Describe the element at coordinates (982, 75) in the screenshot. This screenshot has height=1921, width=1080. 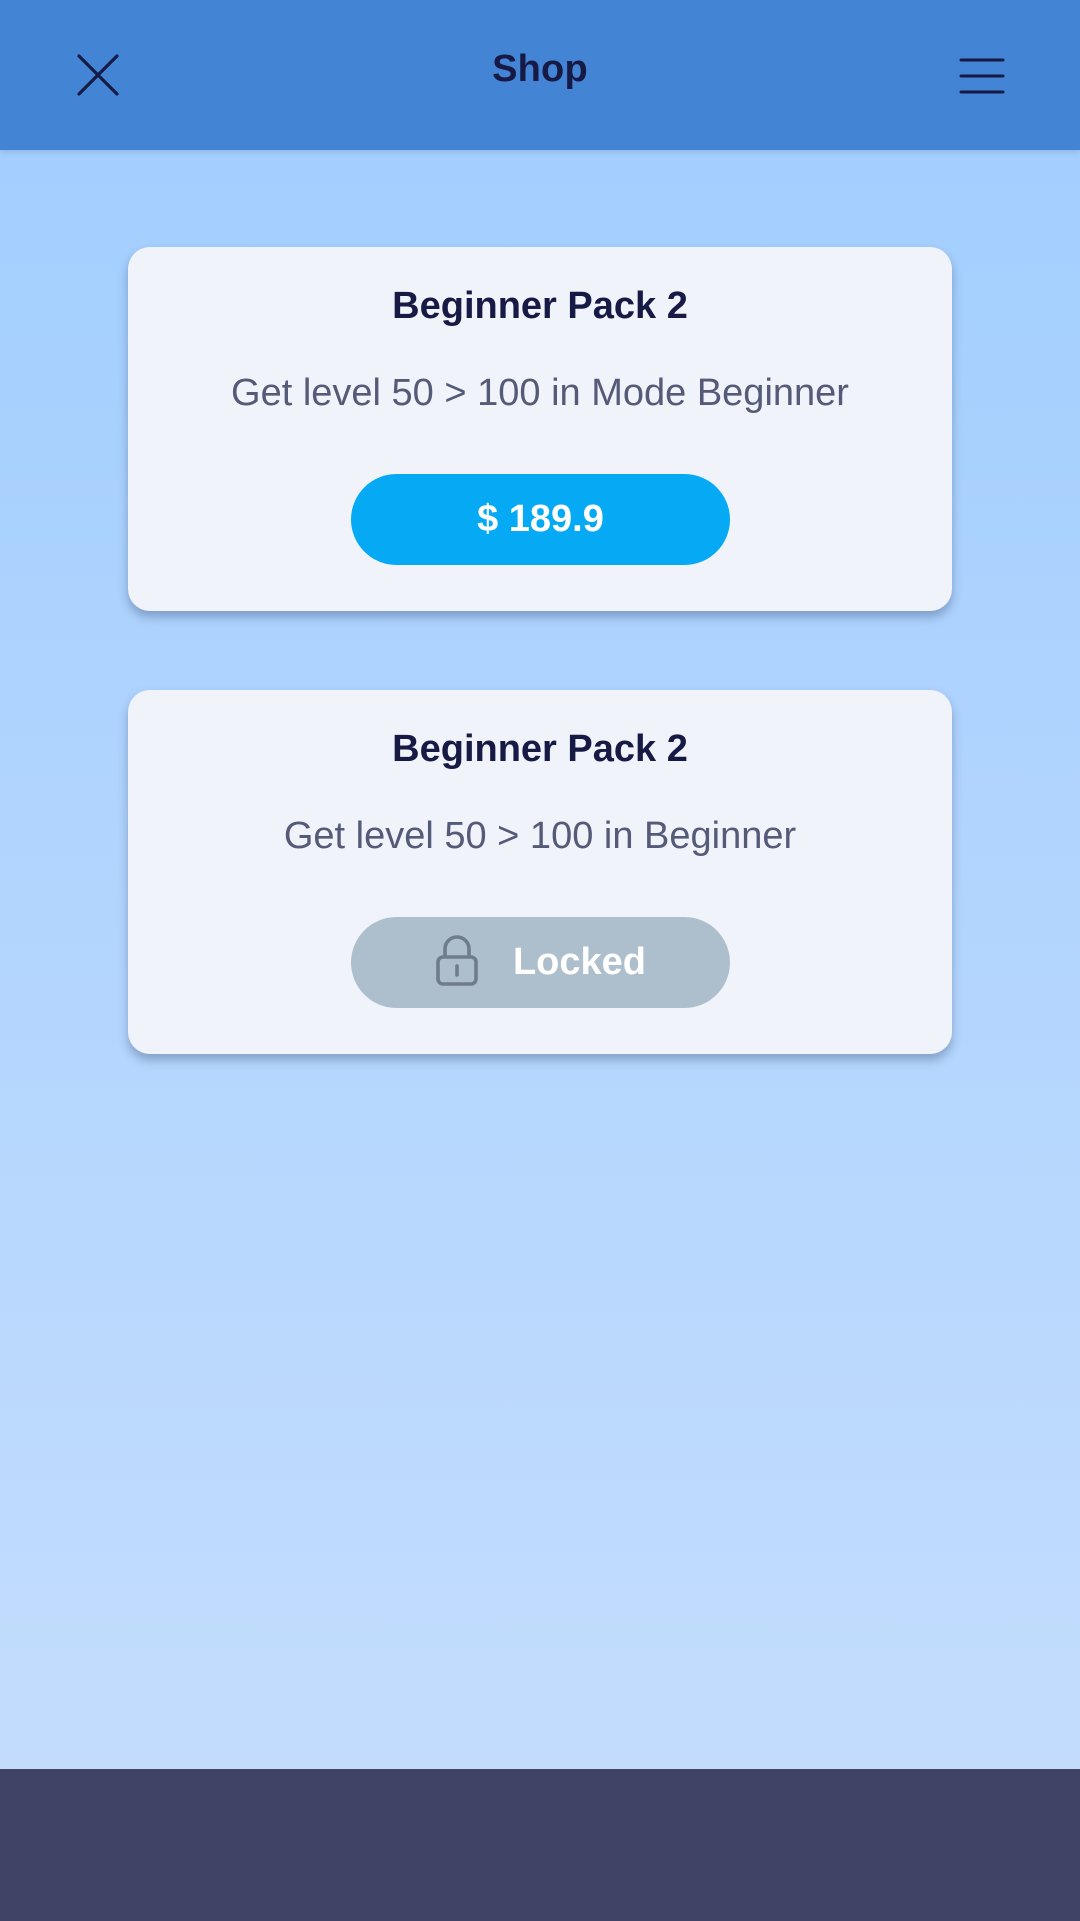
I see `hamburger-menu-icon` at that location.